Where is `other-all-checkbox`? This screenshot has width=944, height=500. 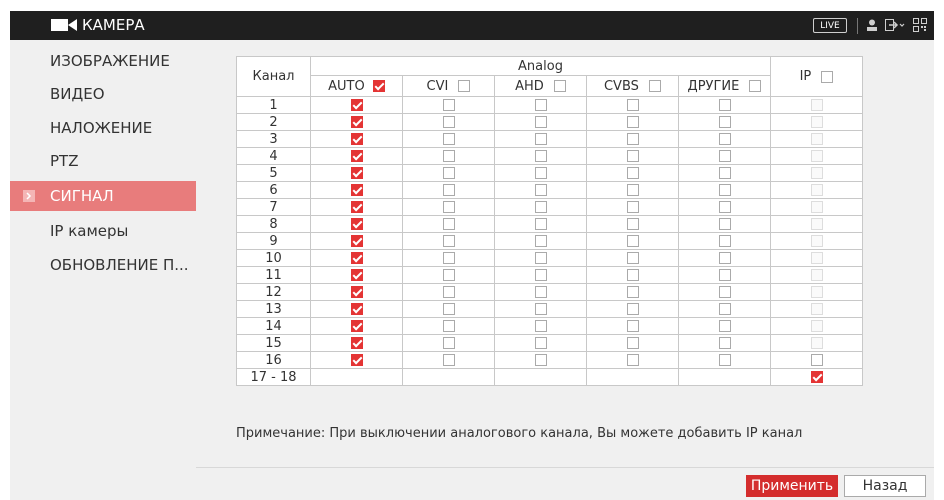
other-all-checkbox is located at coordinates (755, 86).